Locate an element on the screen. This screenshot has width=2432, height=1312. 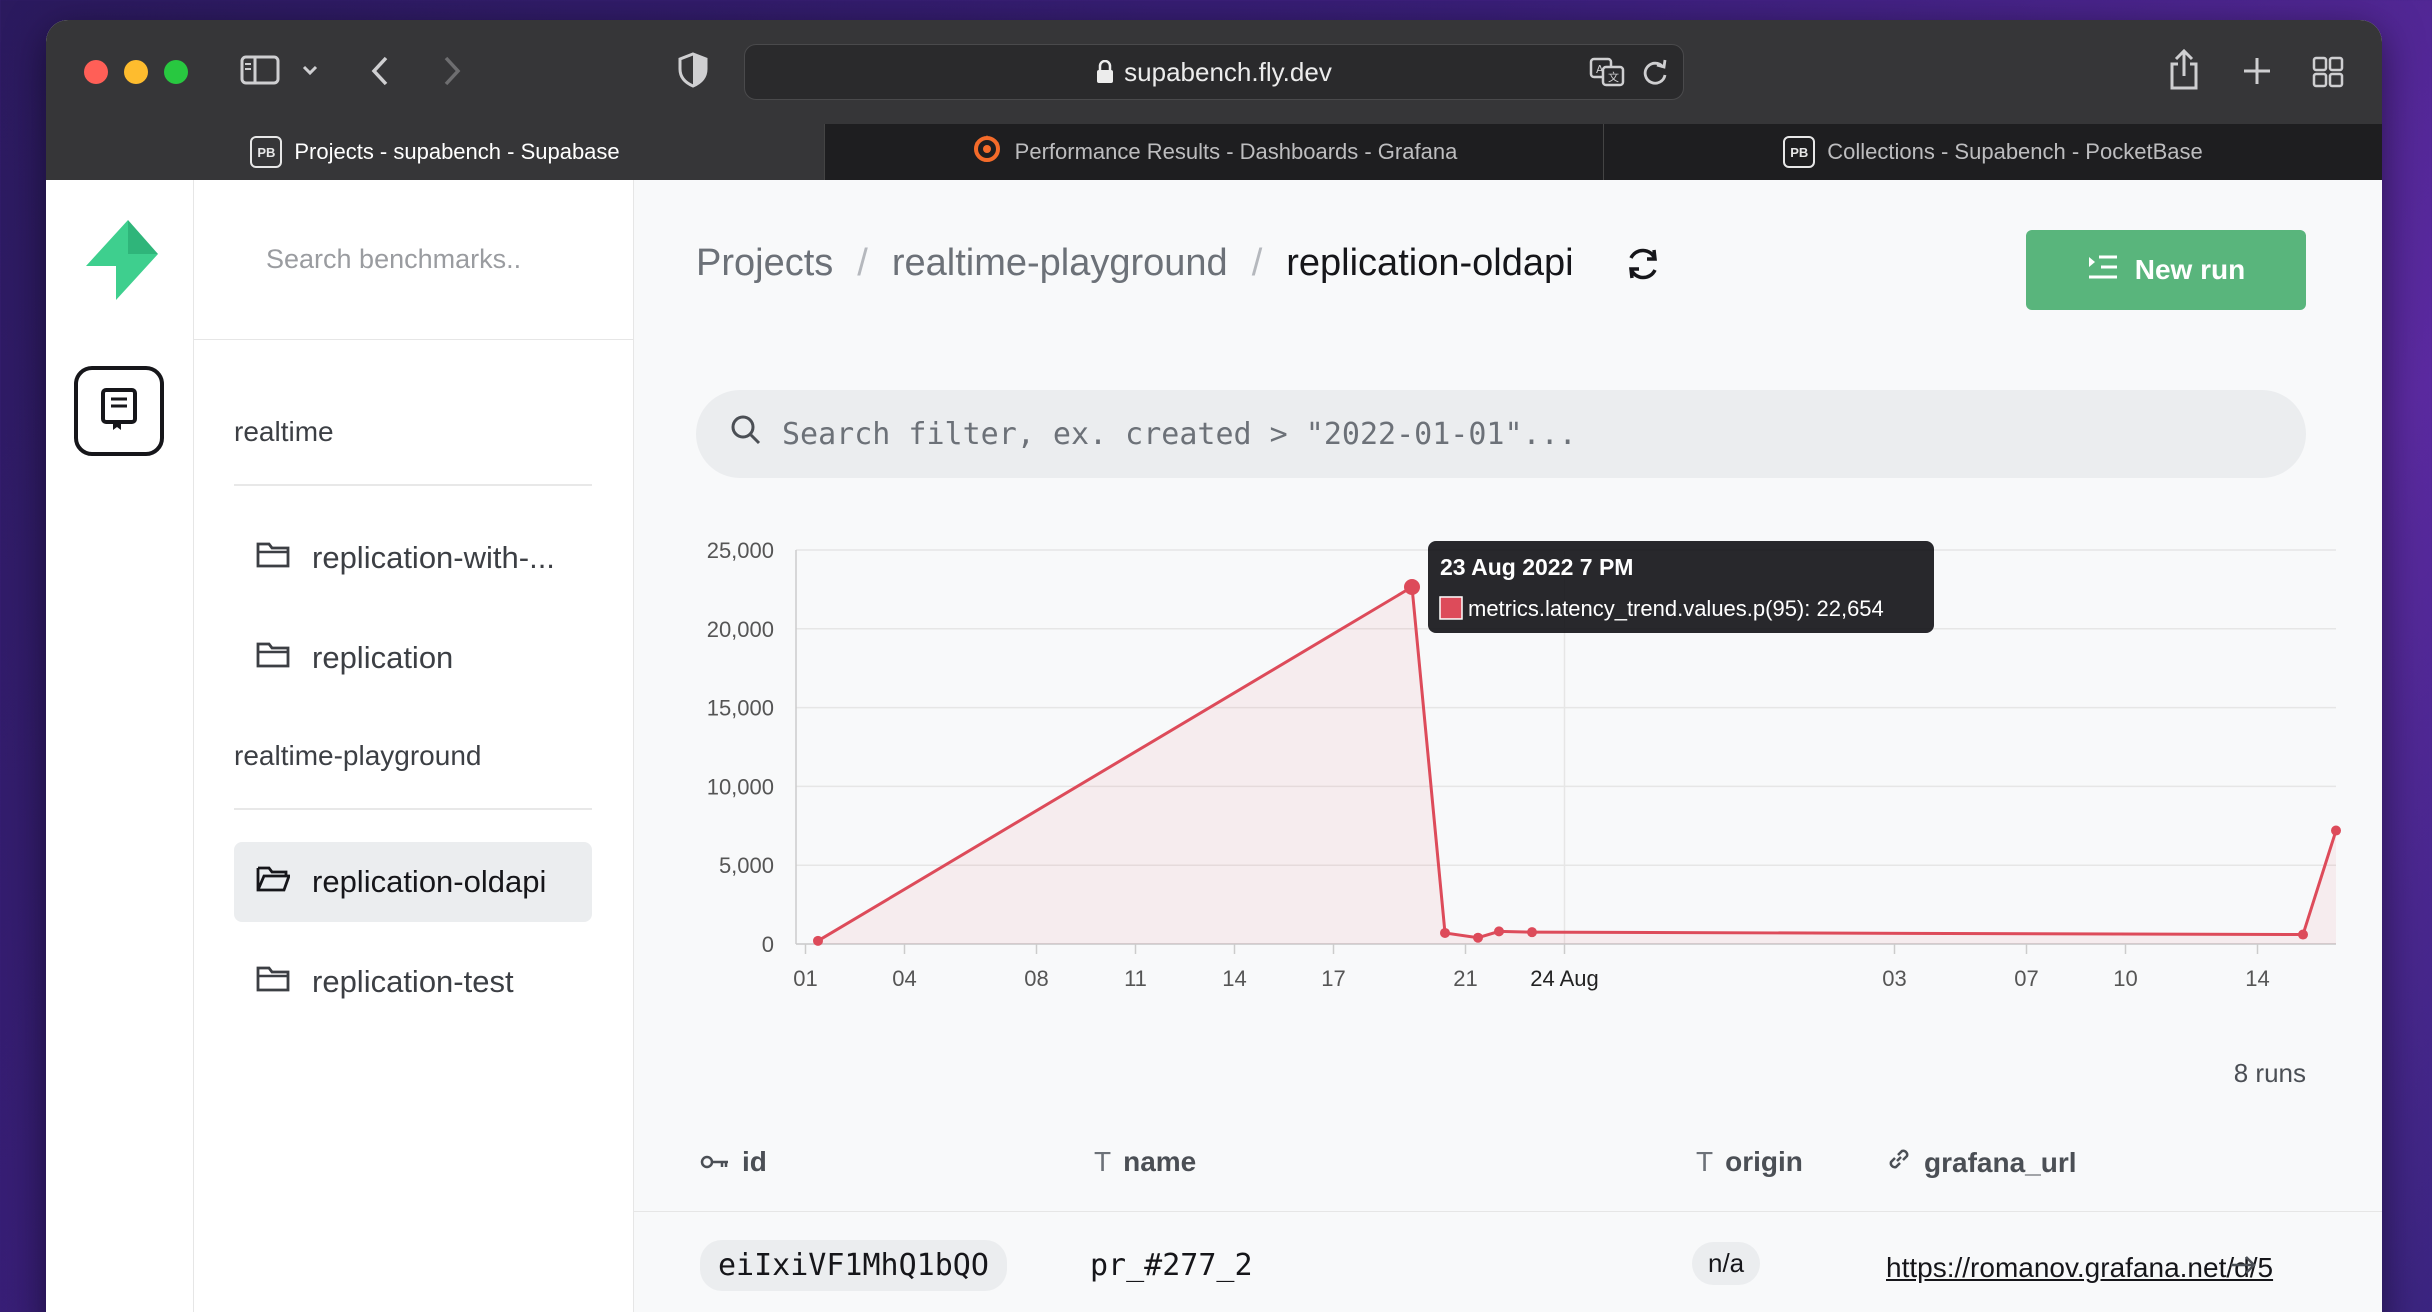
search-icon is located at coordinates (746, 434).